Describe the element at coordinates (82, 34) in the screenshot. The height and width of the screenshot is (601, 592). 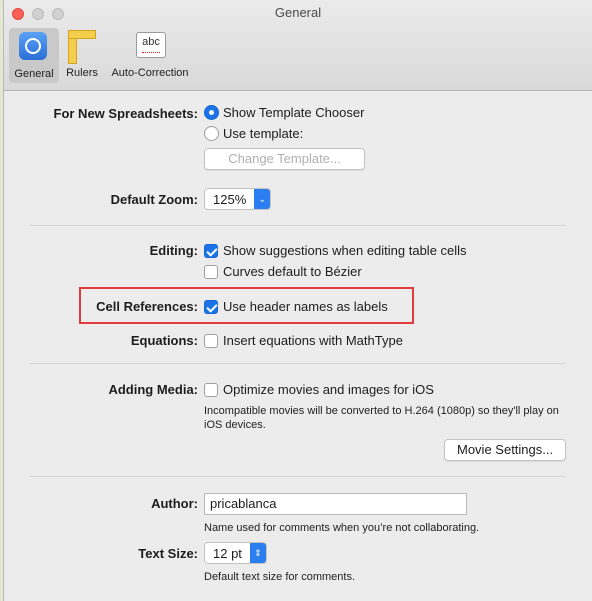
I see `ruler-icon-horizontal` at that location.